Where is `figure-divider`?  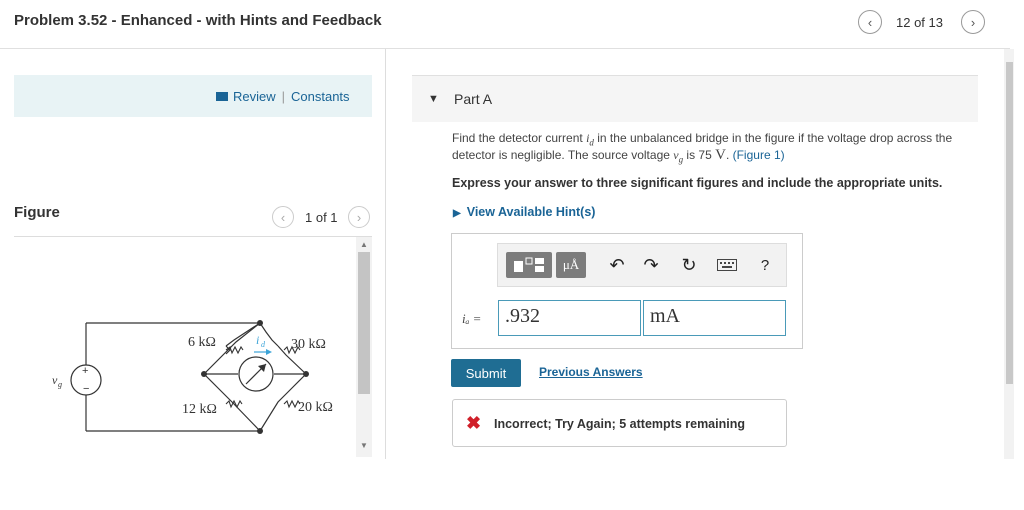
figure-divider is located at coordinates (193, 236).